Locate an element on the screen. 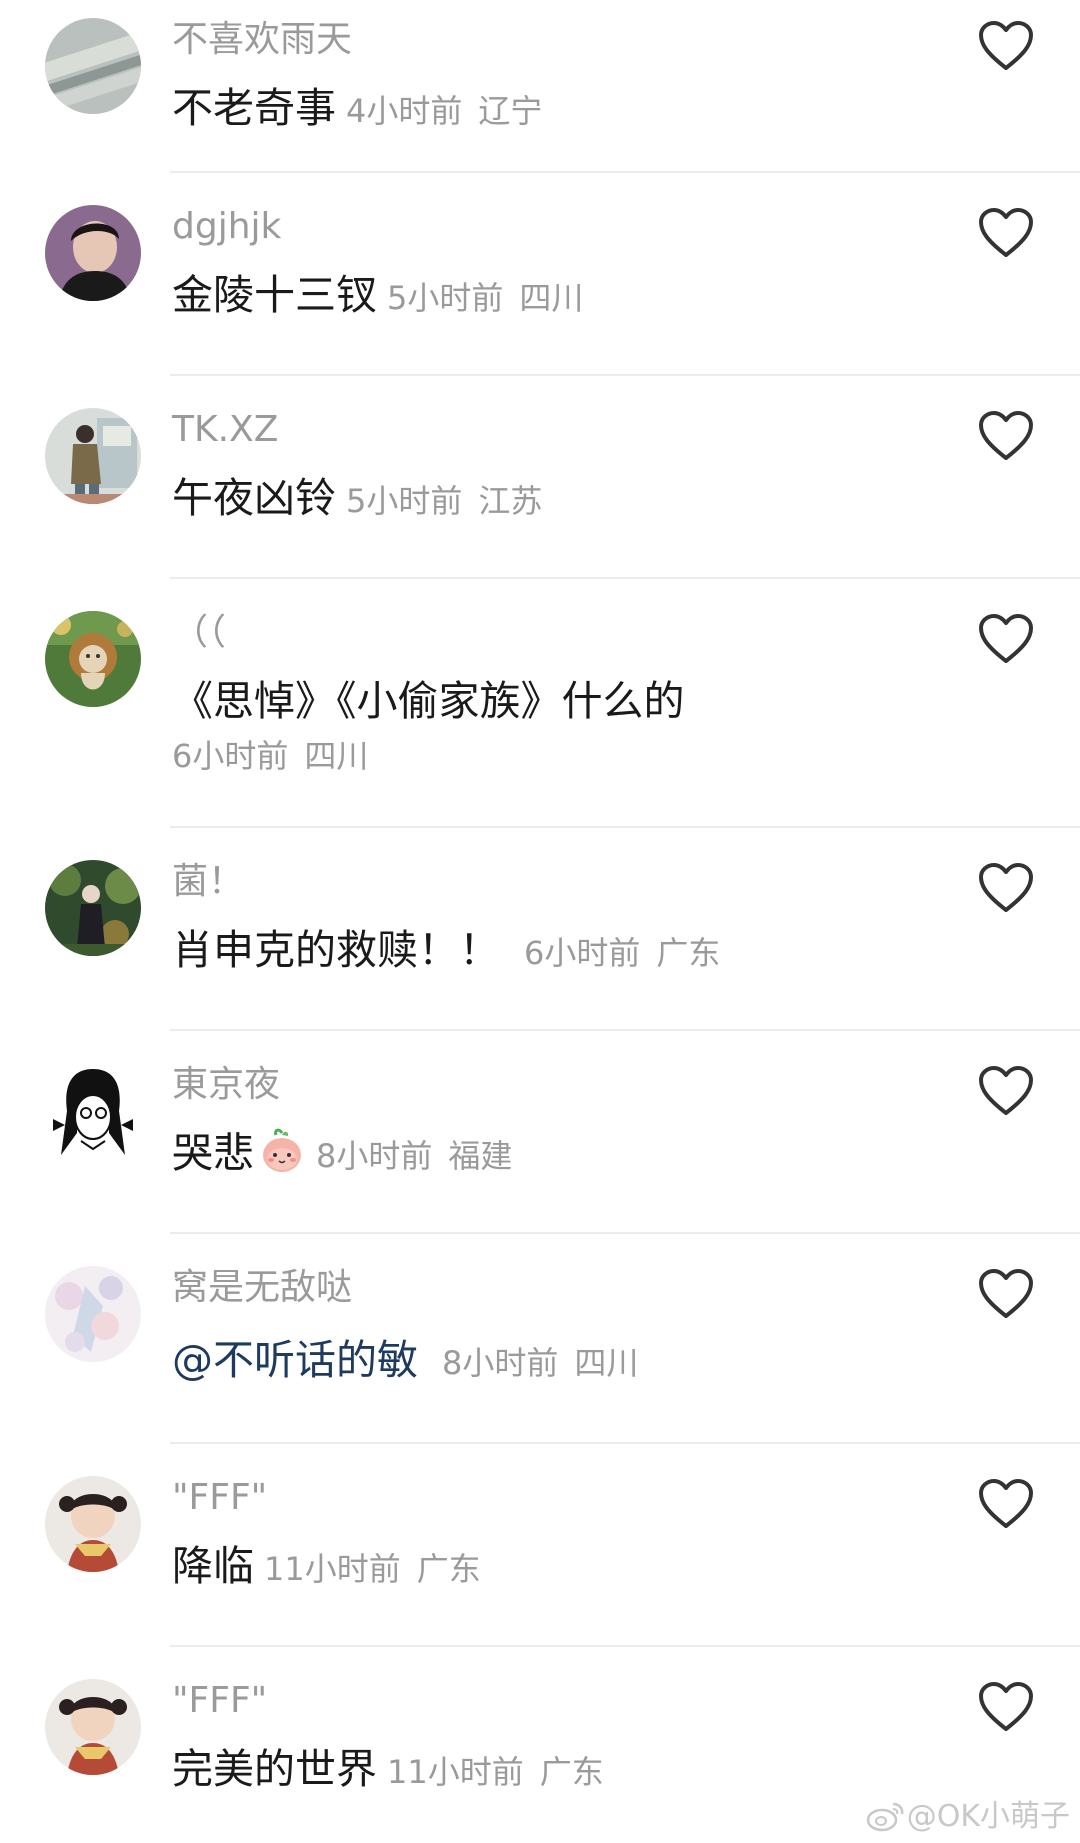 The image size is (1080, 1843). comment-item: 菌！ 肖申克的救赎！！ 6小时前 广东 is located at coordinates (540, 929).